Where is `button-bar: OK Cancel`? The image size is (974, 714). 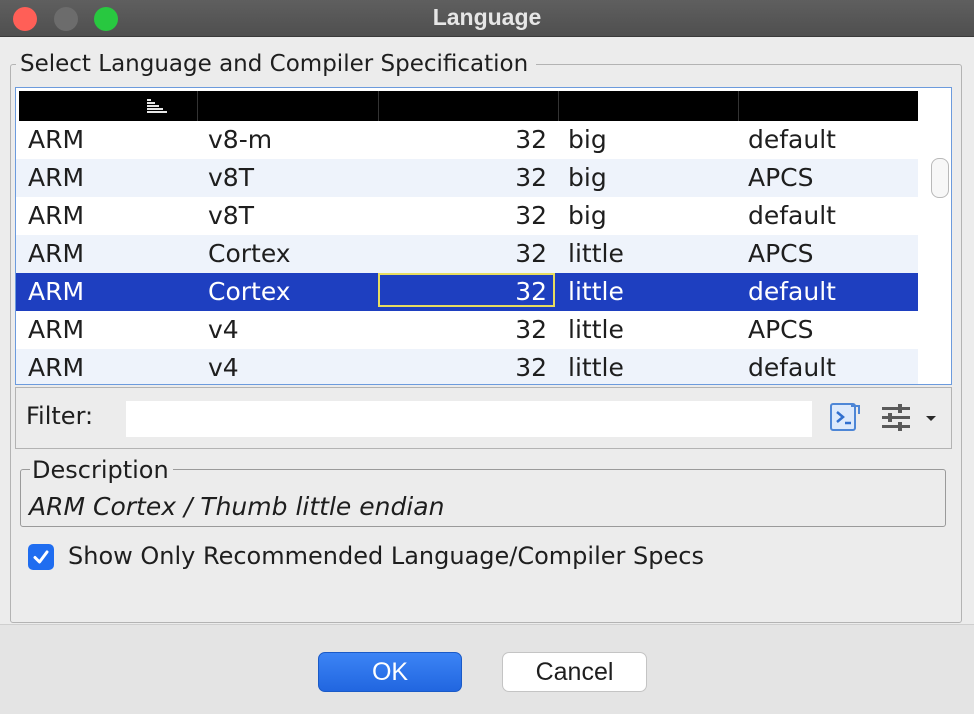
button-bar: OK Cancel is located at coordinates (487, 669).